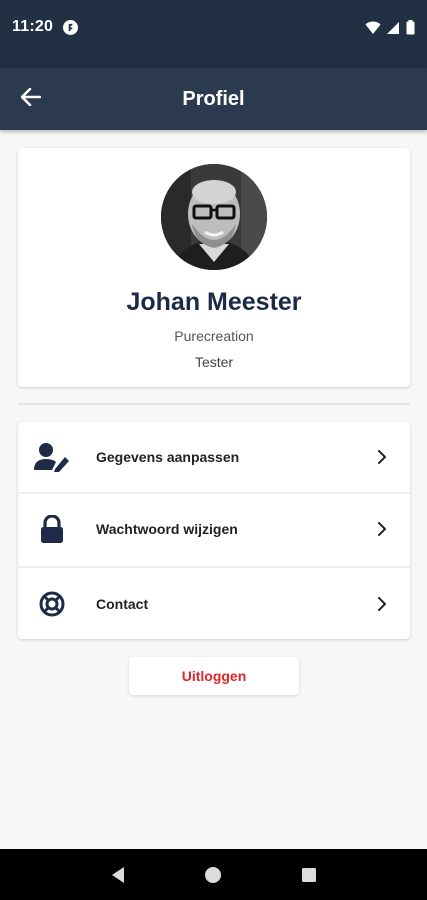 The width and height of the screenshot is (427, 900). I want to click on status-time: 11:20, so click(33, 26).